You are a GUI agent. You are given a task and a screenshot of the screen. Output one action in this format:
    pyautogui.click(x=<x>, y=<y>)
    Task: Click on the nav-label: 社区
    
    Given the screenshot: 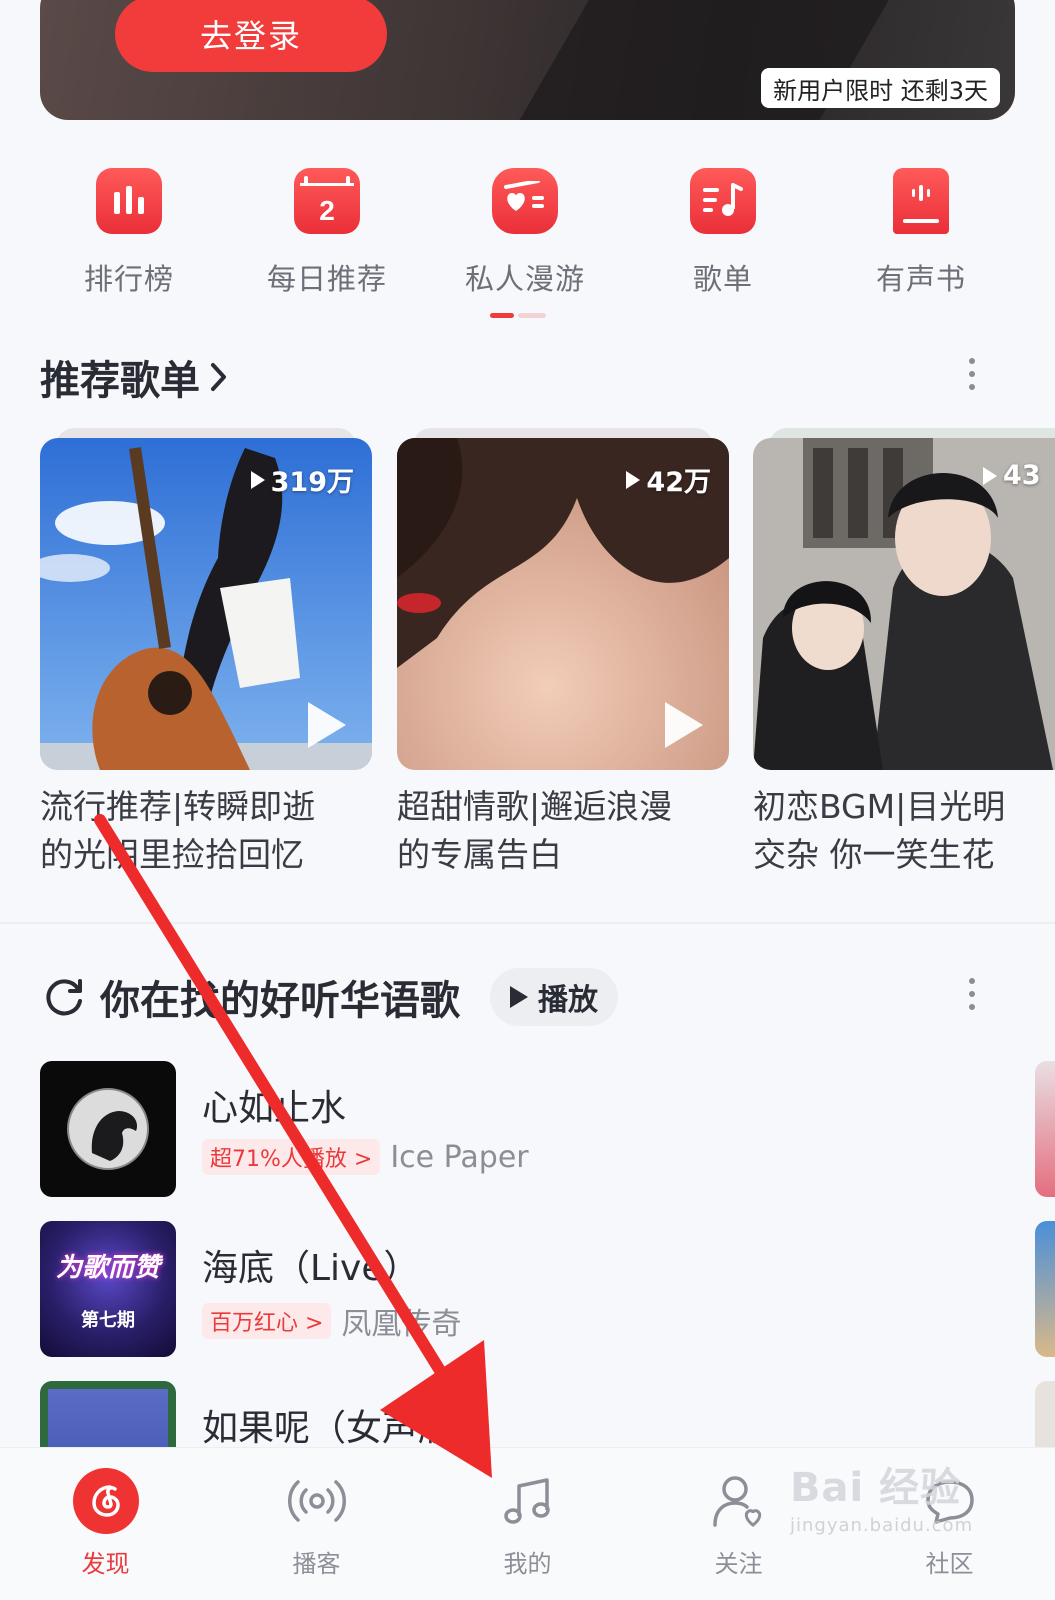 What is the action you would take?
    pyautogui.click(x=949, y=1564)
    